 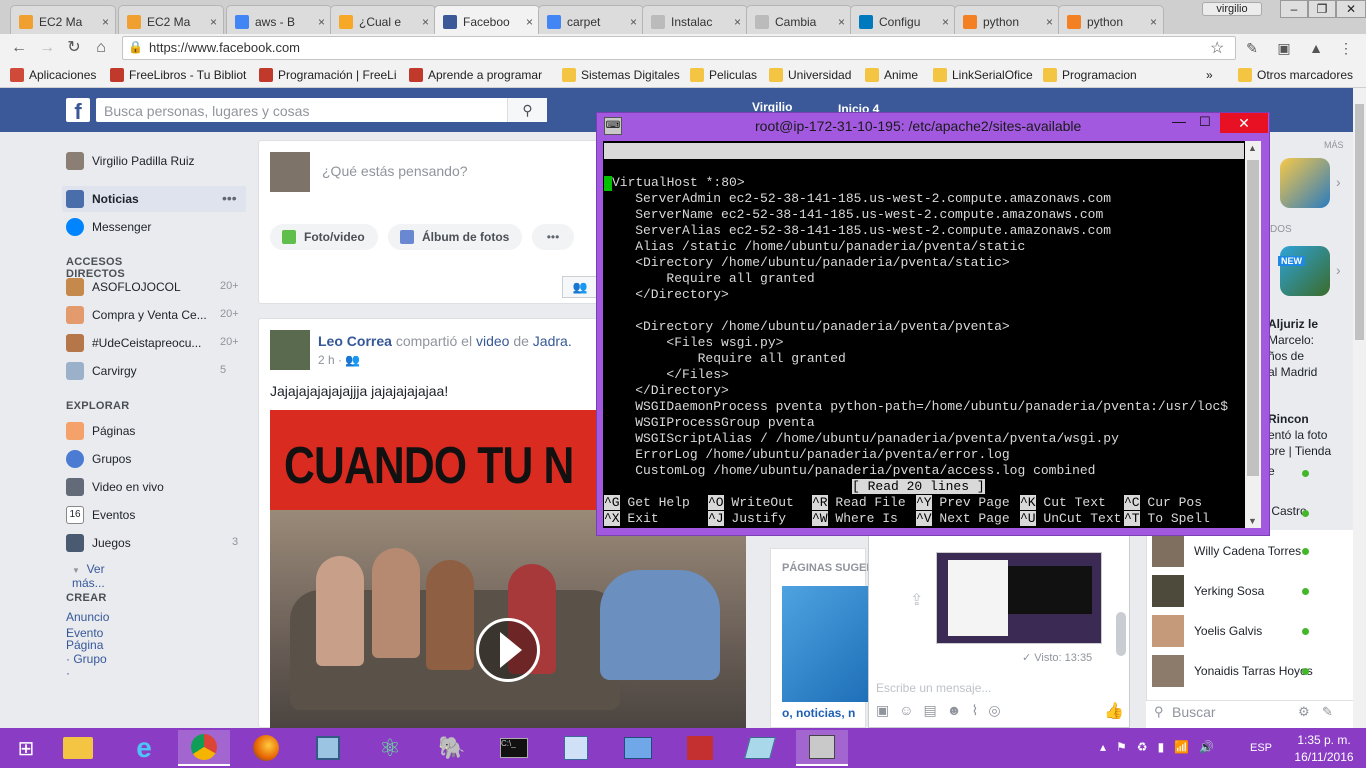 I want to click on camera-icon: ◎, so click(x=999, y=710).